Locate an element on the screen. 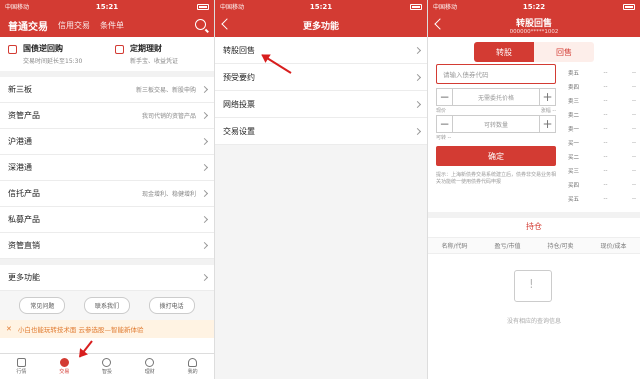  change-label: 涨幅 -- is located at coordinates (548, 111).